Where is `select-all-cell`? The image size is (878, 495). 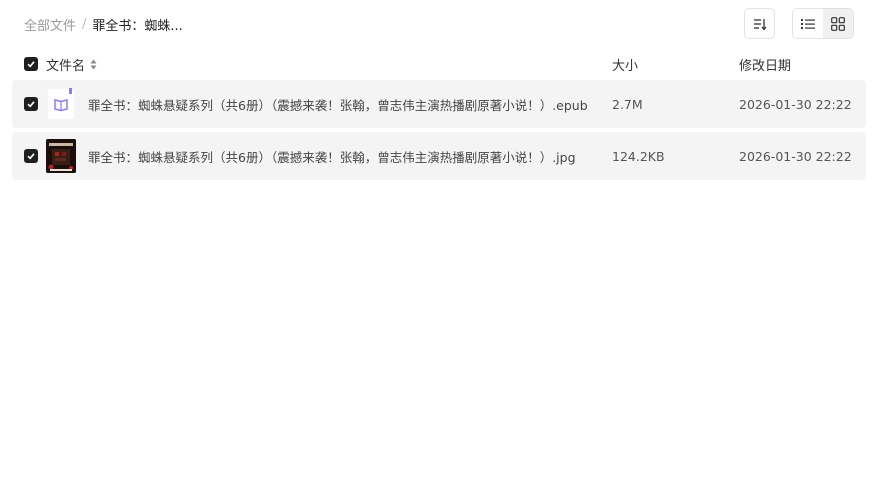
select-all-cell is located at coordinates (29, 64).